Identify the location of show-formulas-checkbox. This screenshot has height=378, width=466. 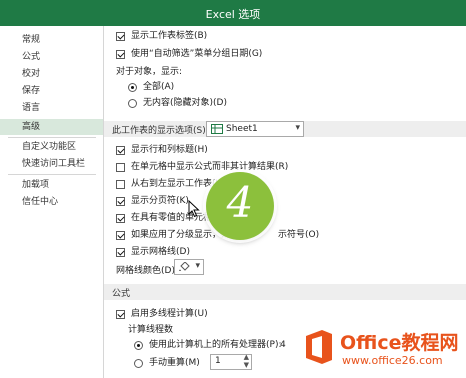
(120, 167).